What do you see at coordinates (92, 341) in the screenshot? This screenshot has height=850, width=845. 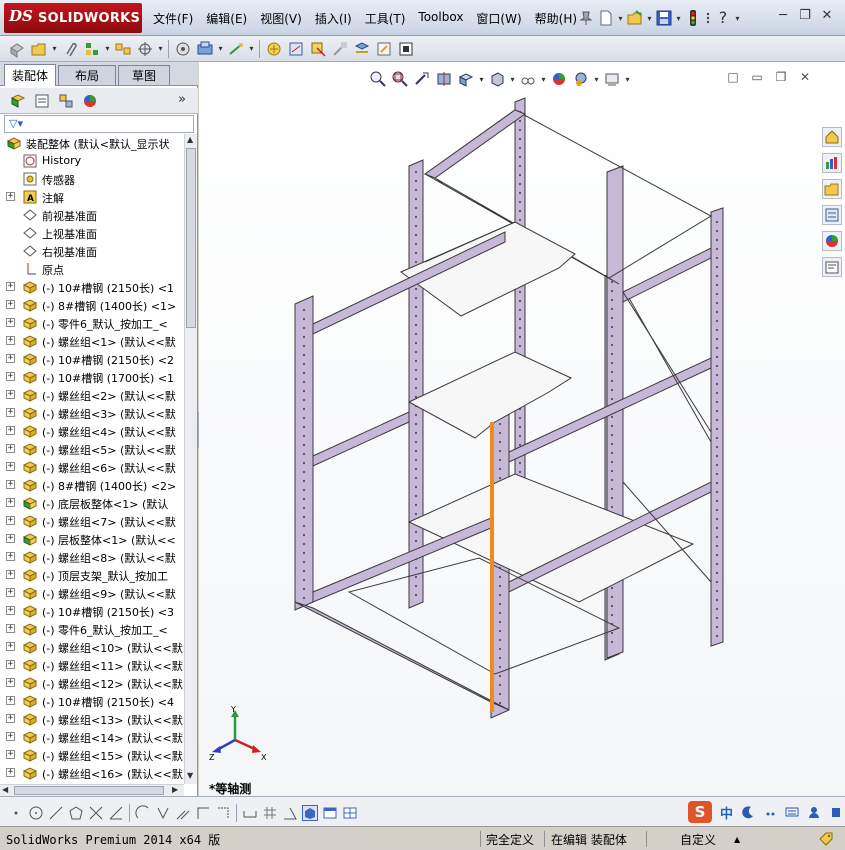 I see `tree-item: + (-) 螺丝组<1> (默认<<默` at bounding box center [92, 341].